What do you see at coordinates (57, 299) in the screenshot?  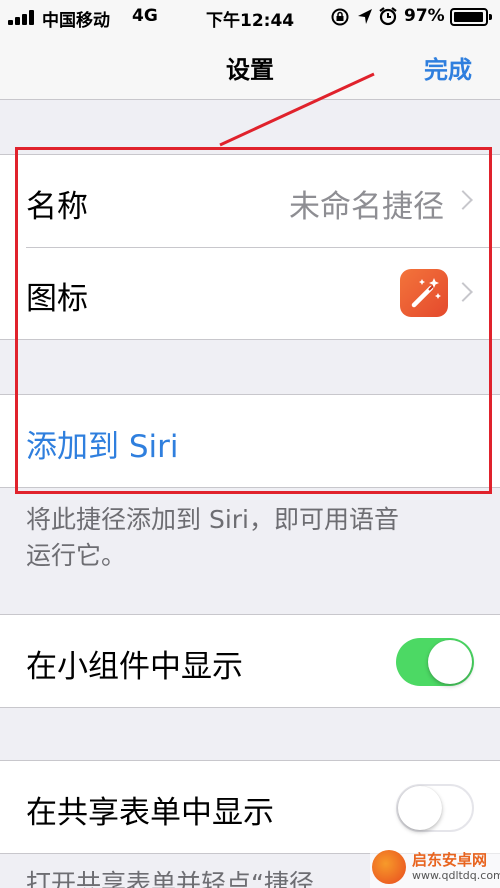 I see `icon-label: 图标` at bounding box center [57, 299].